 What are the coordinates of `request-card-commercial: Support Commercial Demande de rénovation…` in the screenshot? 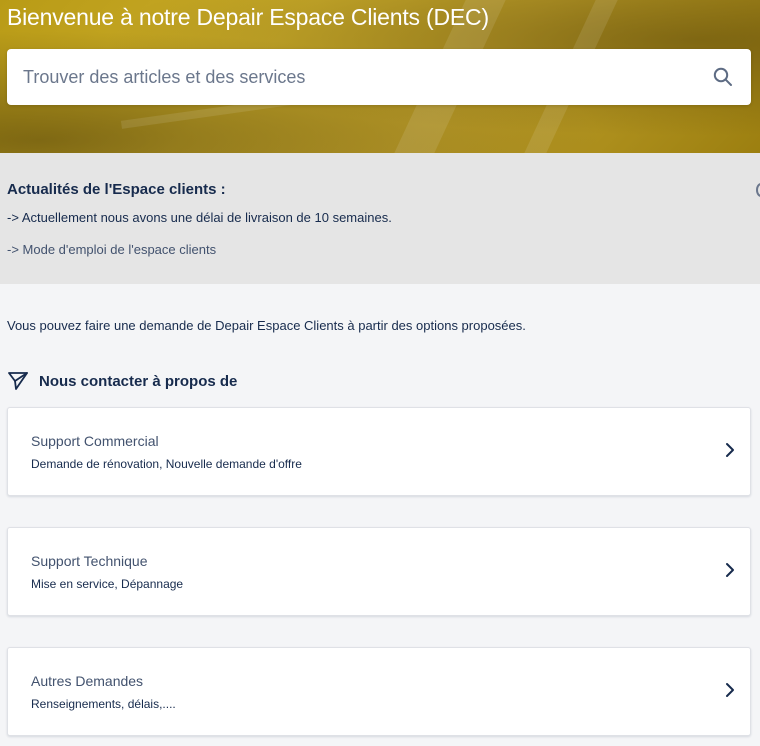 It's located at (379, 451).